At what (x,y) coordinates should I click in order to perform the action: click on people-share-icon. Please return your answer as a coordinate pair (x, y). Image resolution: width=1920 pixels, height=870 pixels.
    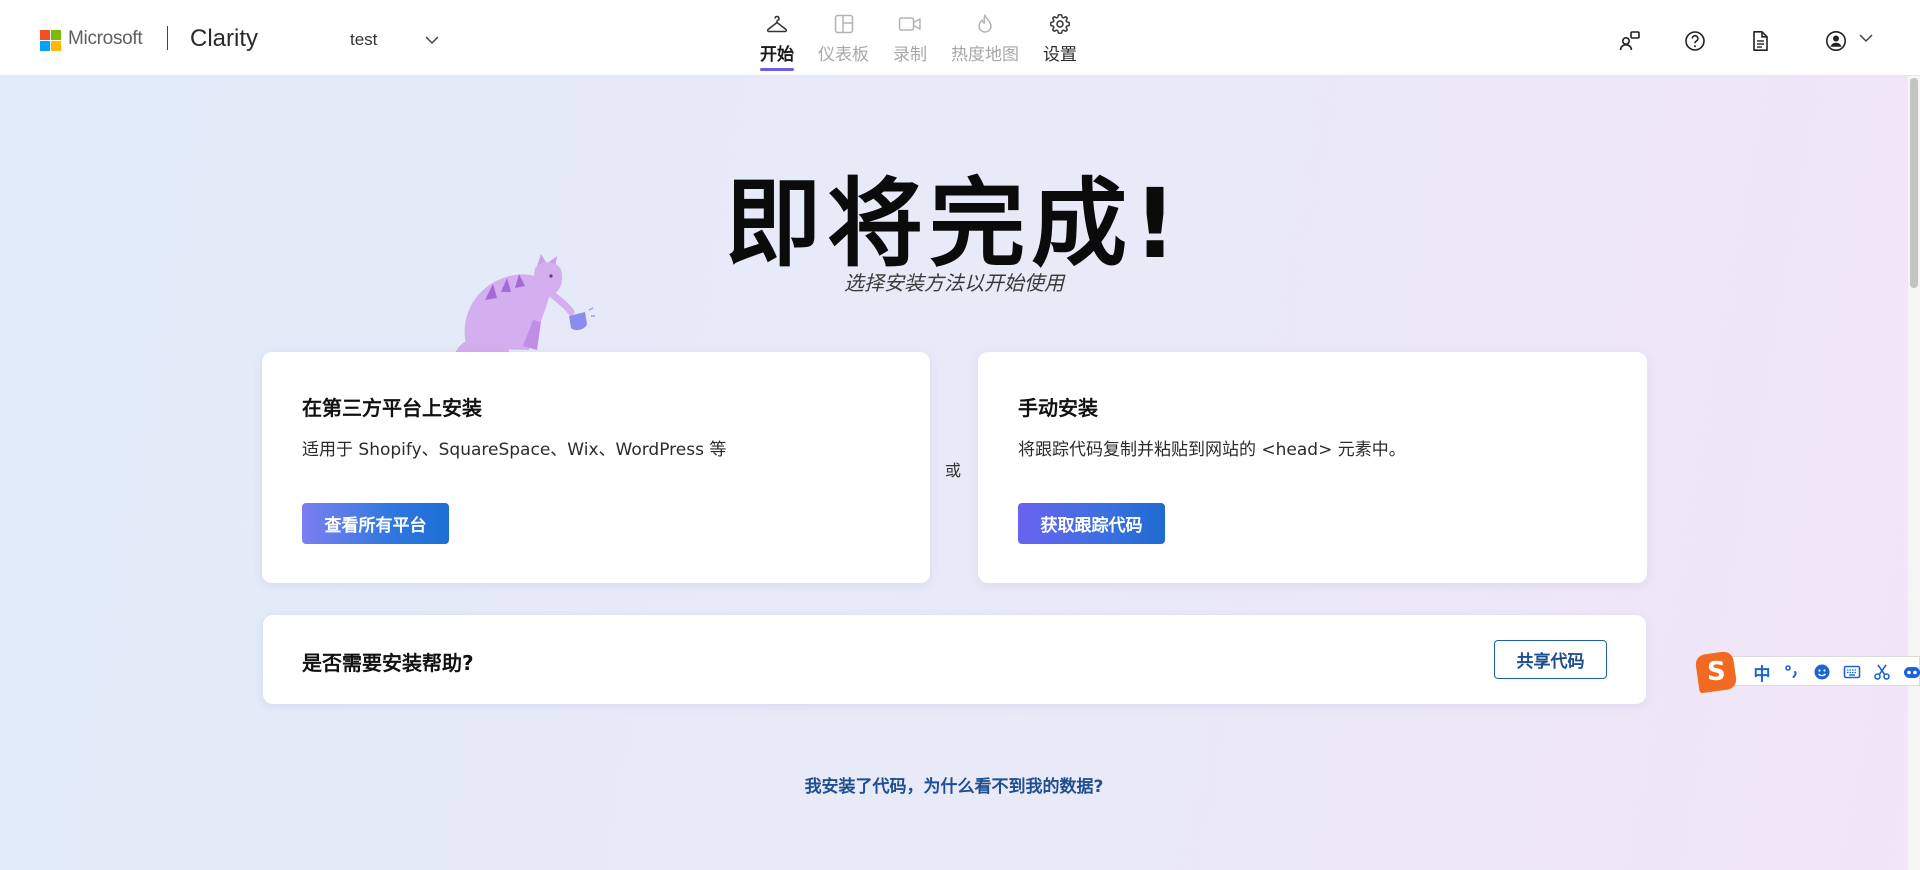
    Looking at the image, I should click on (1629, 41).